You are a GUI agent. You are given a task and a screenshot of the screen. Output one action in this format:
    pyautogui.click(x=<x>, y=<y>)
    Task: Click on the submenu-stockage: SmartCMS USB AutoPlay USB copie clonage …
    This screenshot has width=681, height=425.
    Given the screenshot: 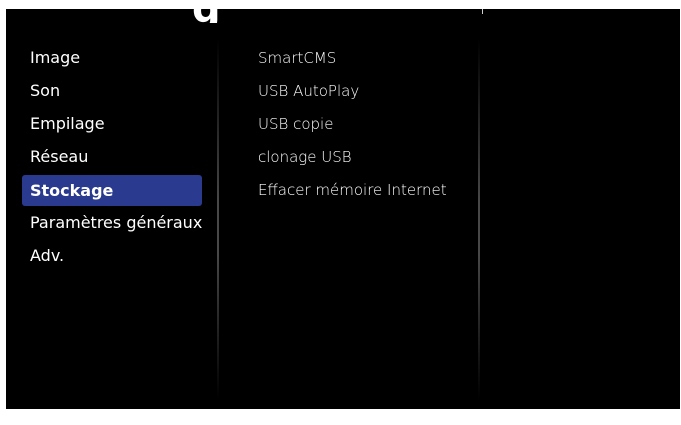 What is the action you would take?
    pyautogui.click(x=365, y=125)
    